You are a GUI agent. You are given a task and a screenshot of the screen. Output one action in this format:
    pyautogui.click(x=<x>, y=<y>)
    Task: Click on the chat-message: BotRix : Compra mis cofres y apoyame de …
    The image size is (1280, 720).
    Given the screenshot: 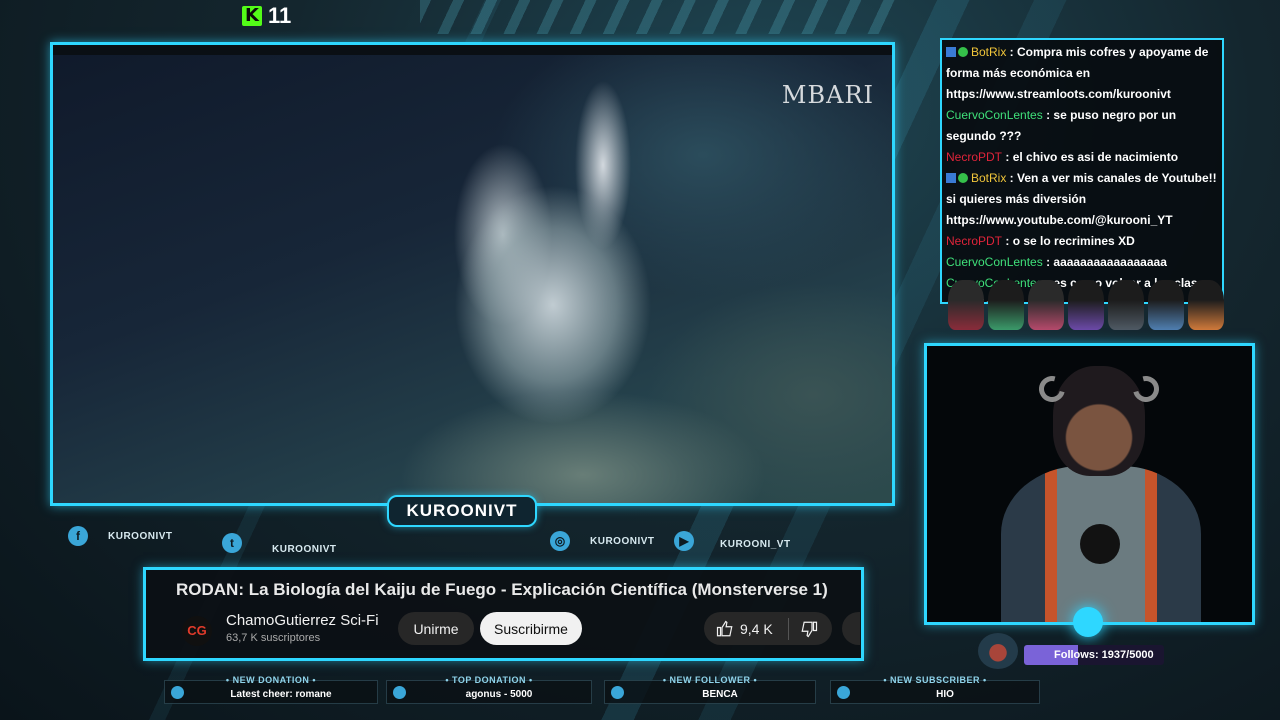 What is the action you would take?
    pyautogui.click(x=1077, y=73)
    